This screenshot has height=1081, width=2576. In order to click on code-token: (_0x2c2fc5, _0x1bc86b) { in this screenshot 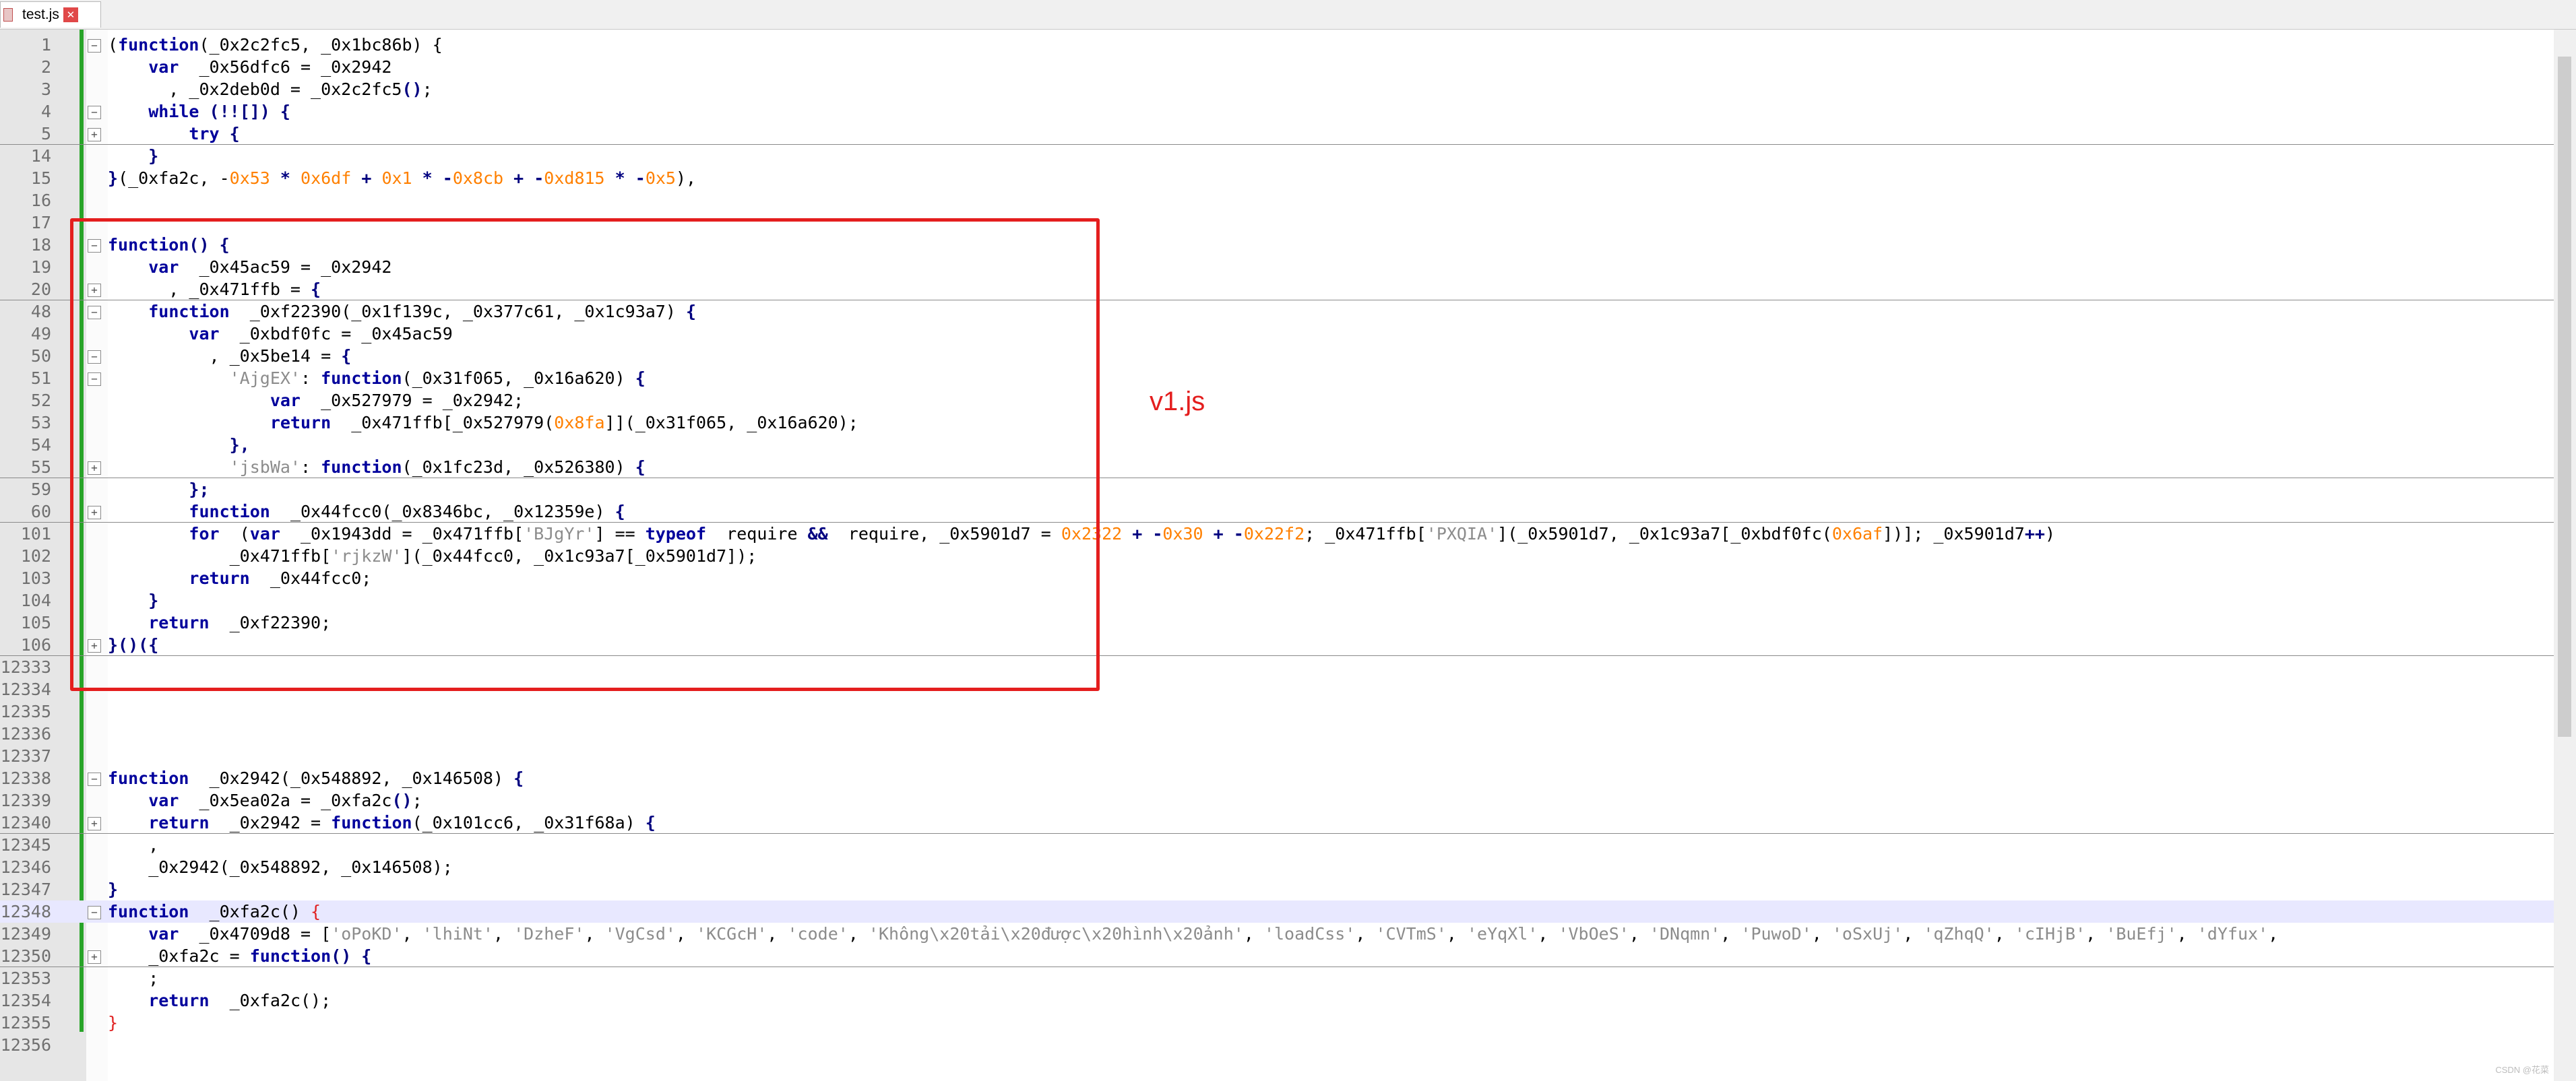, I will do `click(321, 45)`.